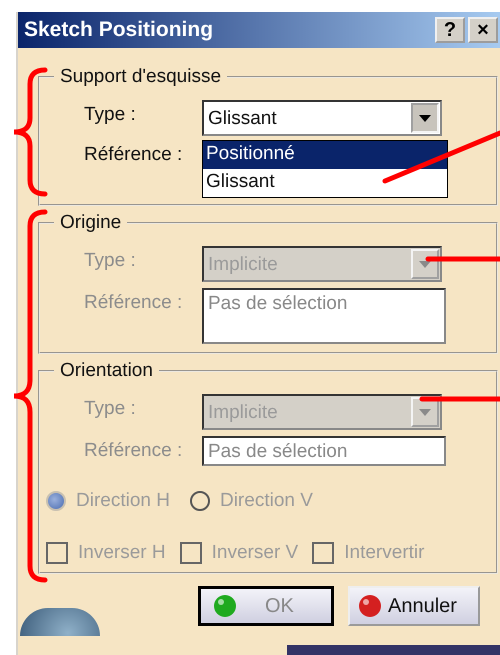  What do you see at coordinates (255, 553) in the screenshot?
I see `checkbox-label: Inverser V` at bounding box center [255, 553].